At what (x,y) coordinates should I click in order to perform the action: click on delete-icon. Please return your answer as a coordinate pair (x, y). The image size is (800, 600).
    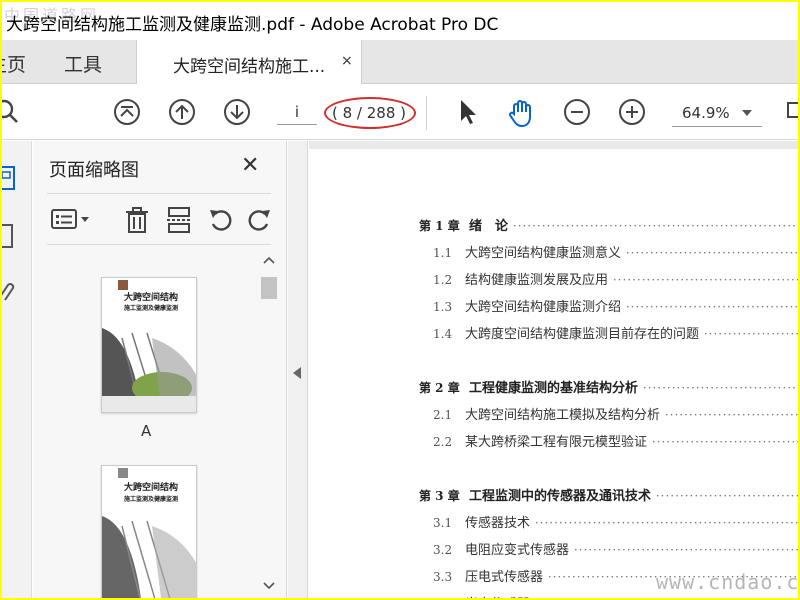
    Looking at the image, I should click on (137, 220).